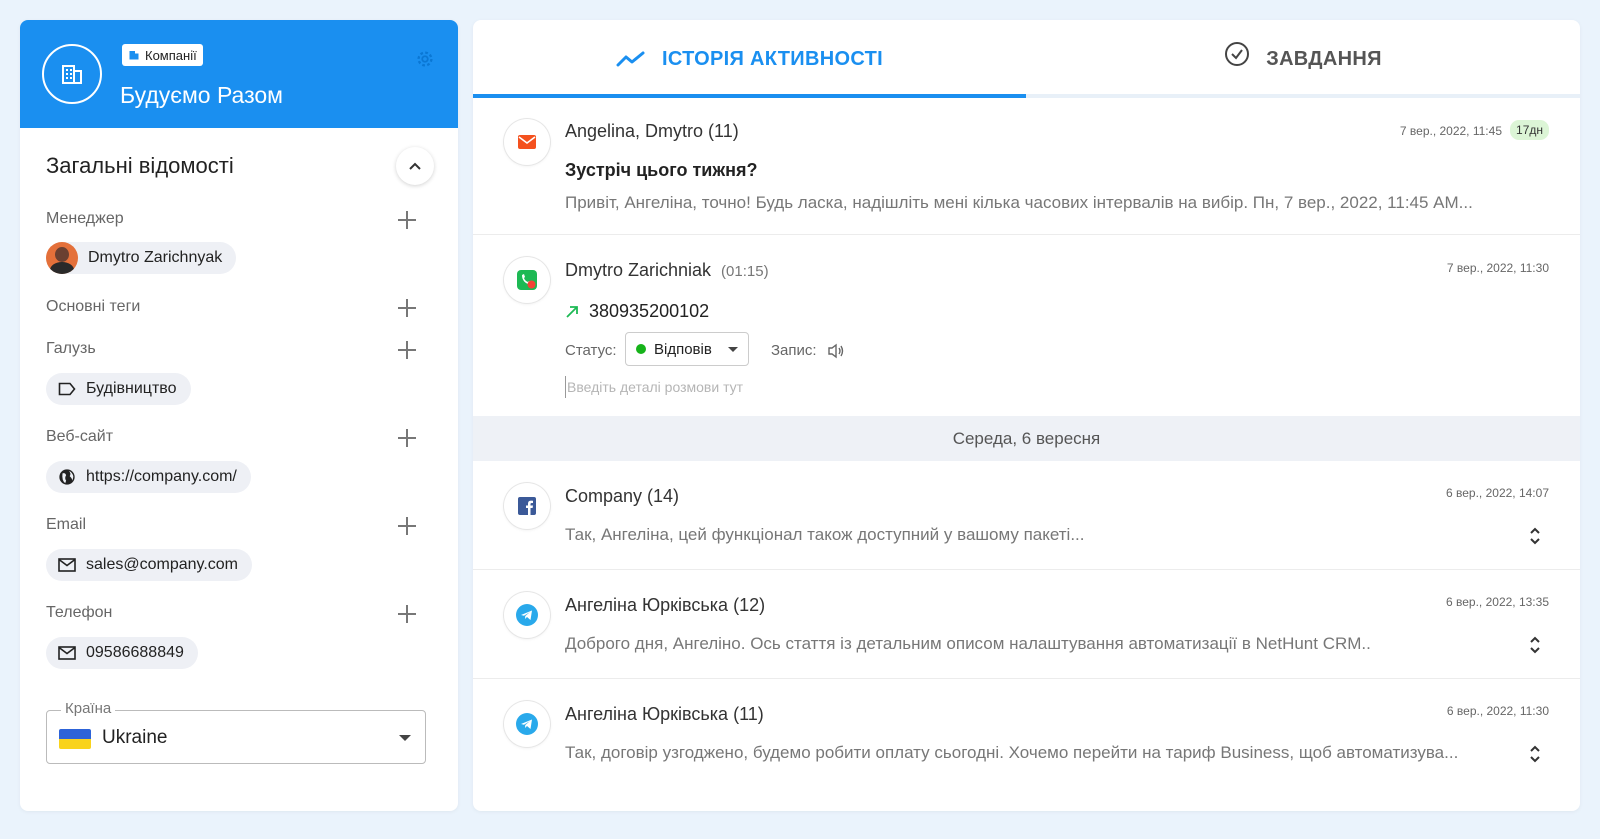 Image resolution: width=1600 pixels, height=839 pixels. Describe the element at coordinates (67, 389) in the screenshot. I see `label-icon` at that location.